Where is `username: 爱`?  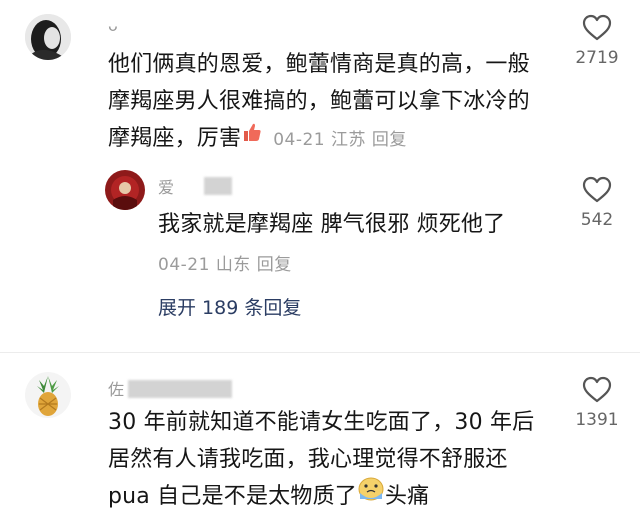 username: 爱 is located at coordinates (166, 186).